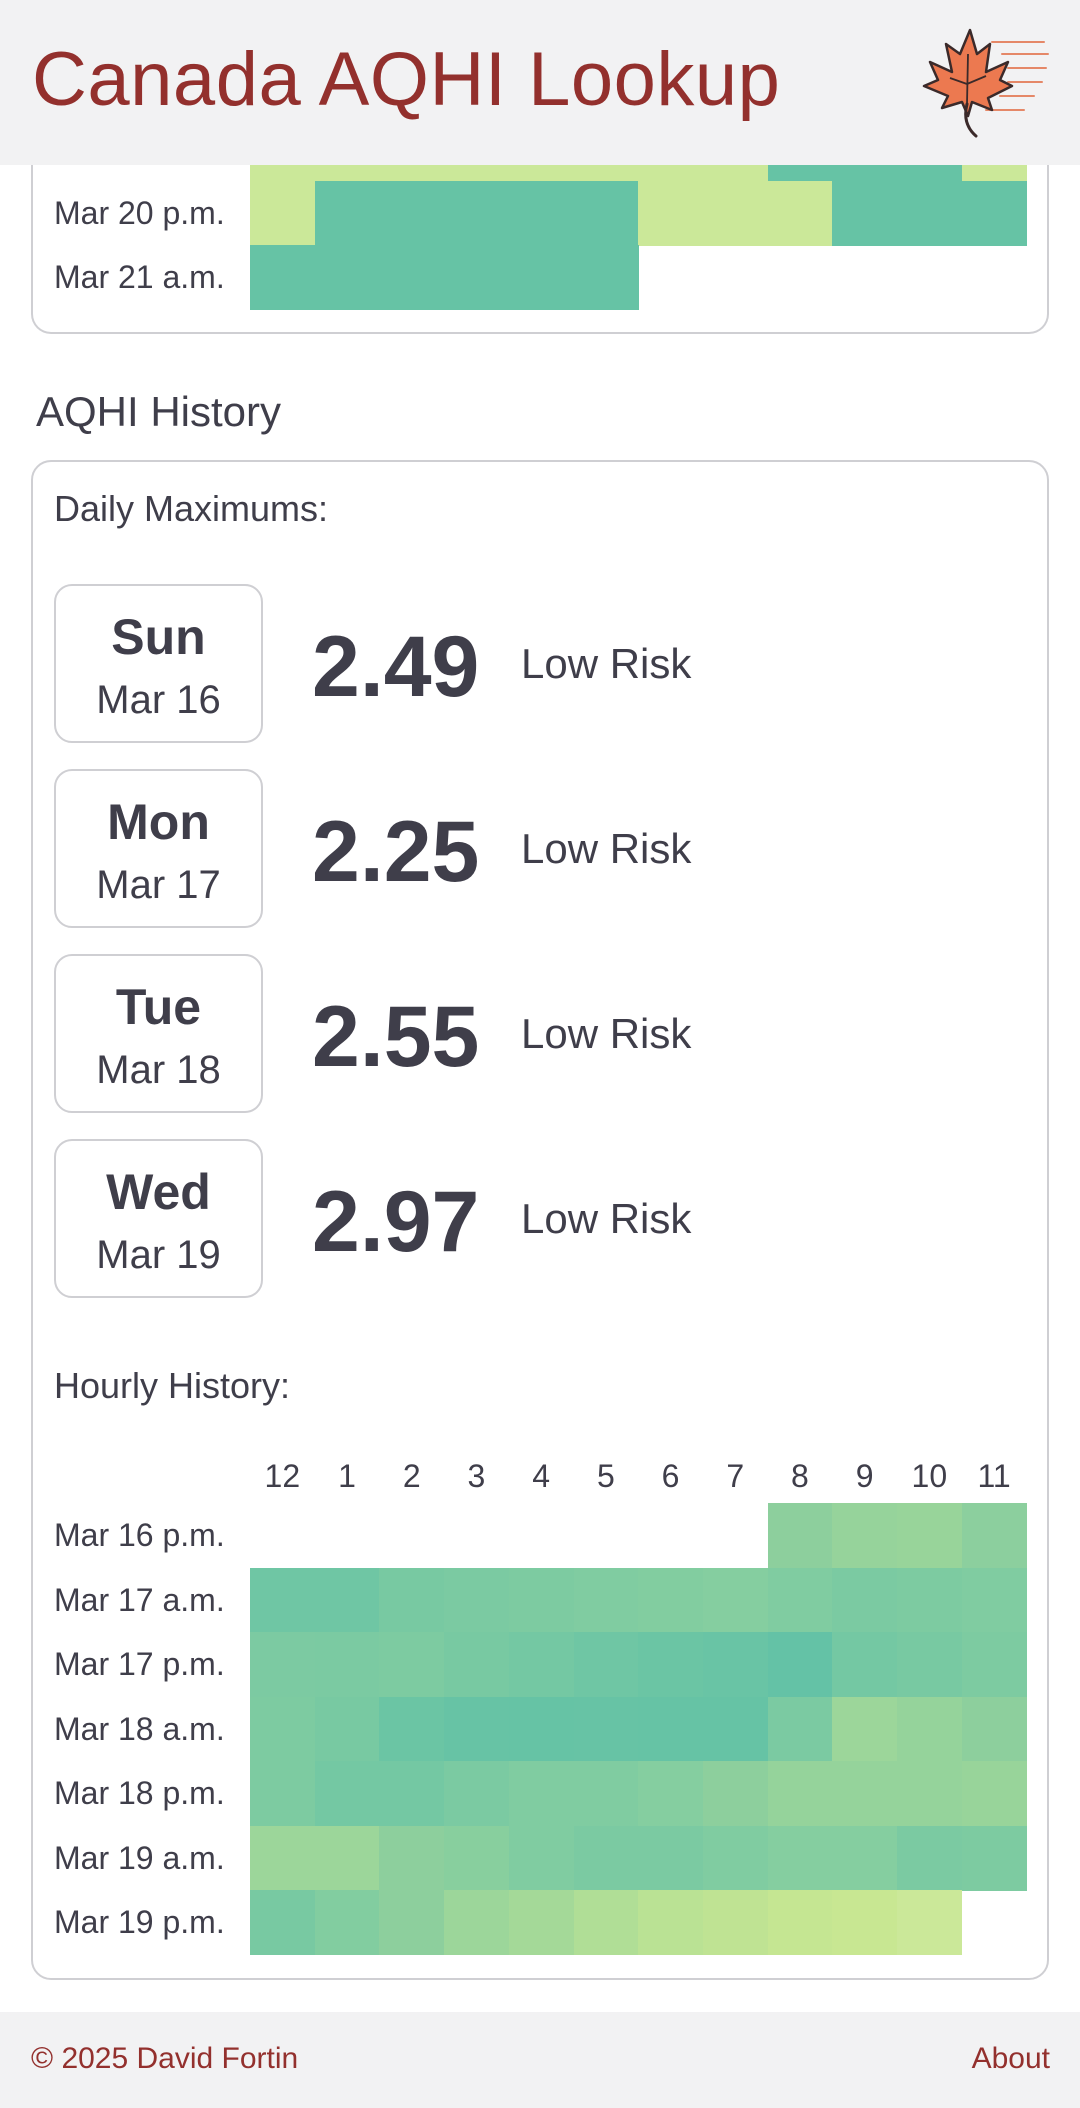  I want to click on about-link: About, so click(1011, 2059).